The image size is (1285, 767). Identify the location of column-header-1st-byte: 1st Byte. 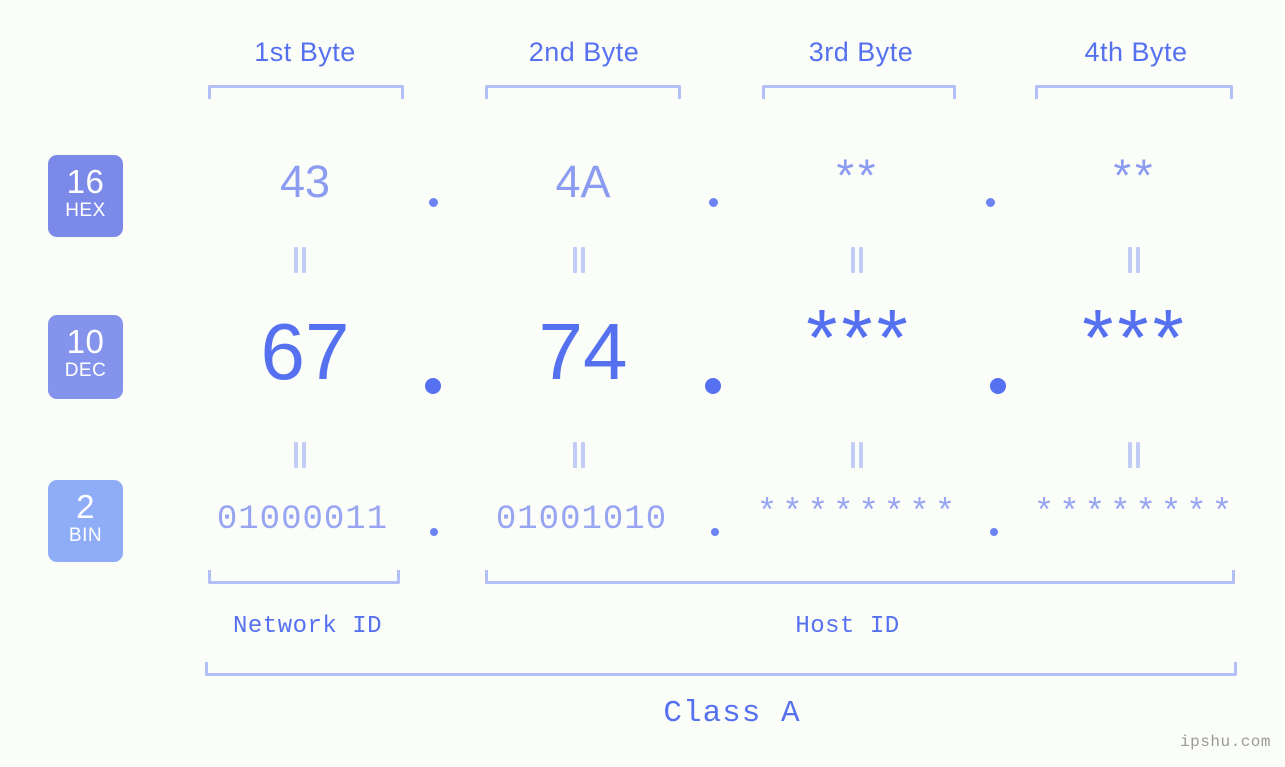
(305, 52).